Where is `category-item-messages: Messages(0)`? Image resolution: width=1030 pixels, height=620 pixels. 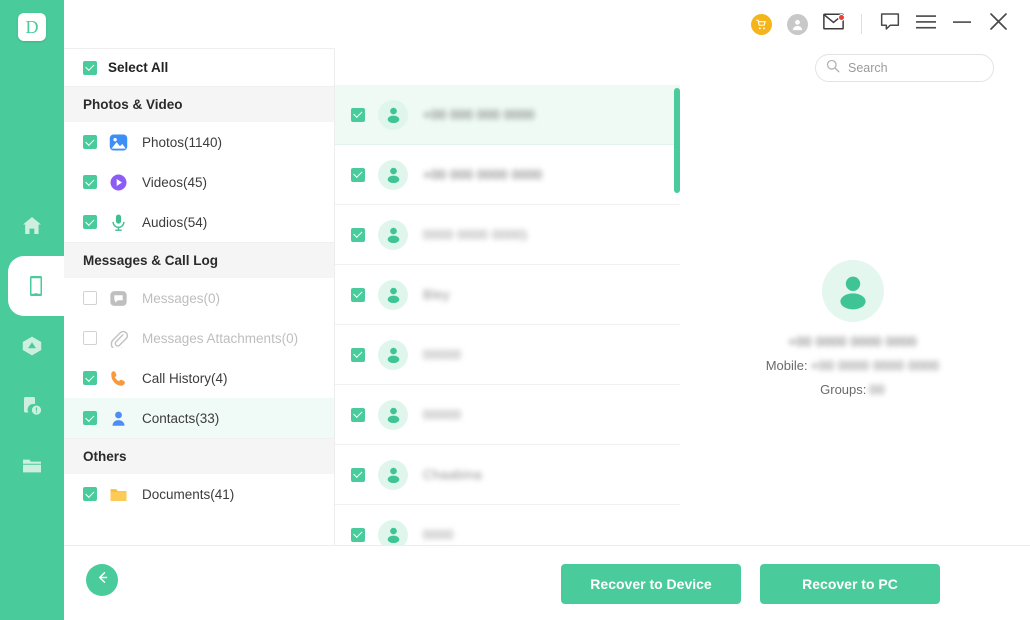
category-item-messages: Messages(0) is located at coordinates (199, 298).